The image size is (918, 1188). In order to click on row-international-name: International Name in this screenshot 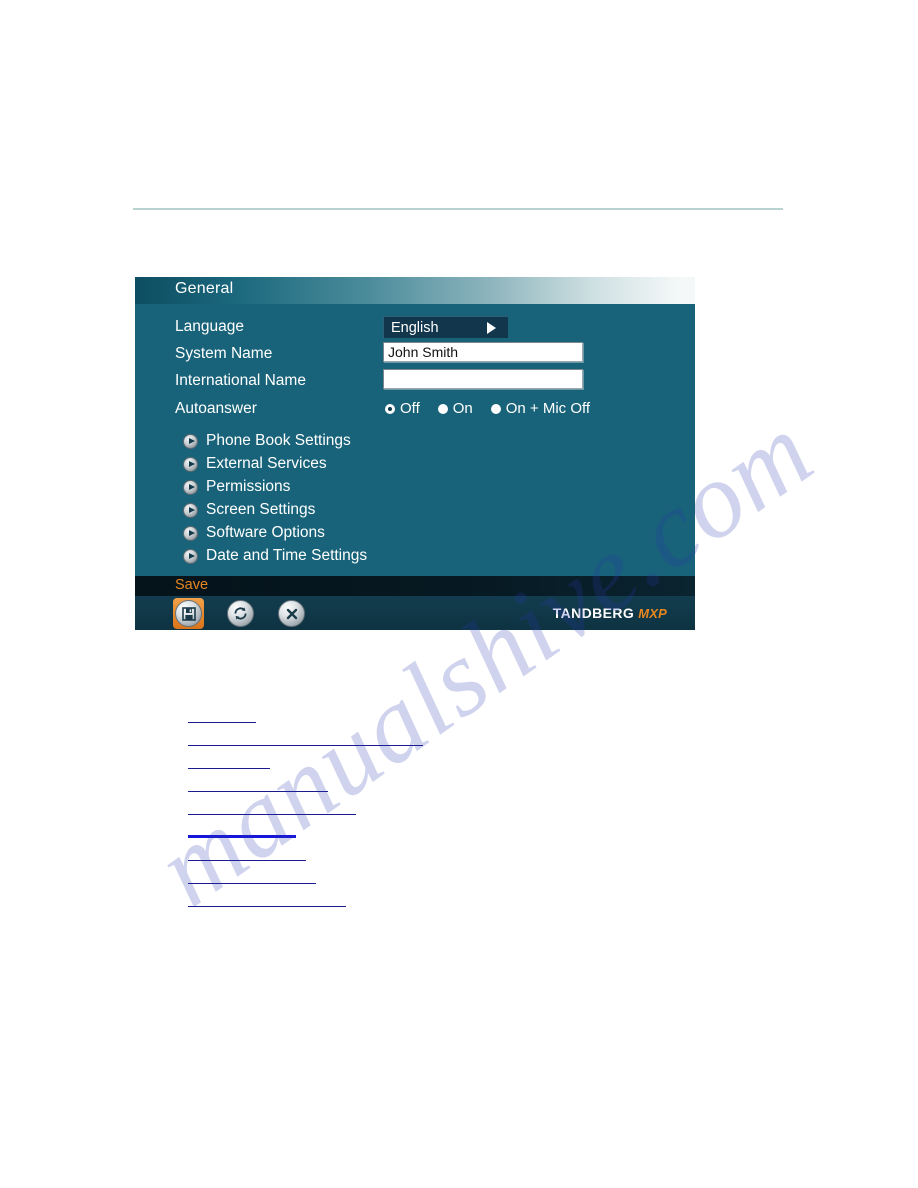, I will do `click(415, 382)`.